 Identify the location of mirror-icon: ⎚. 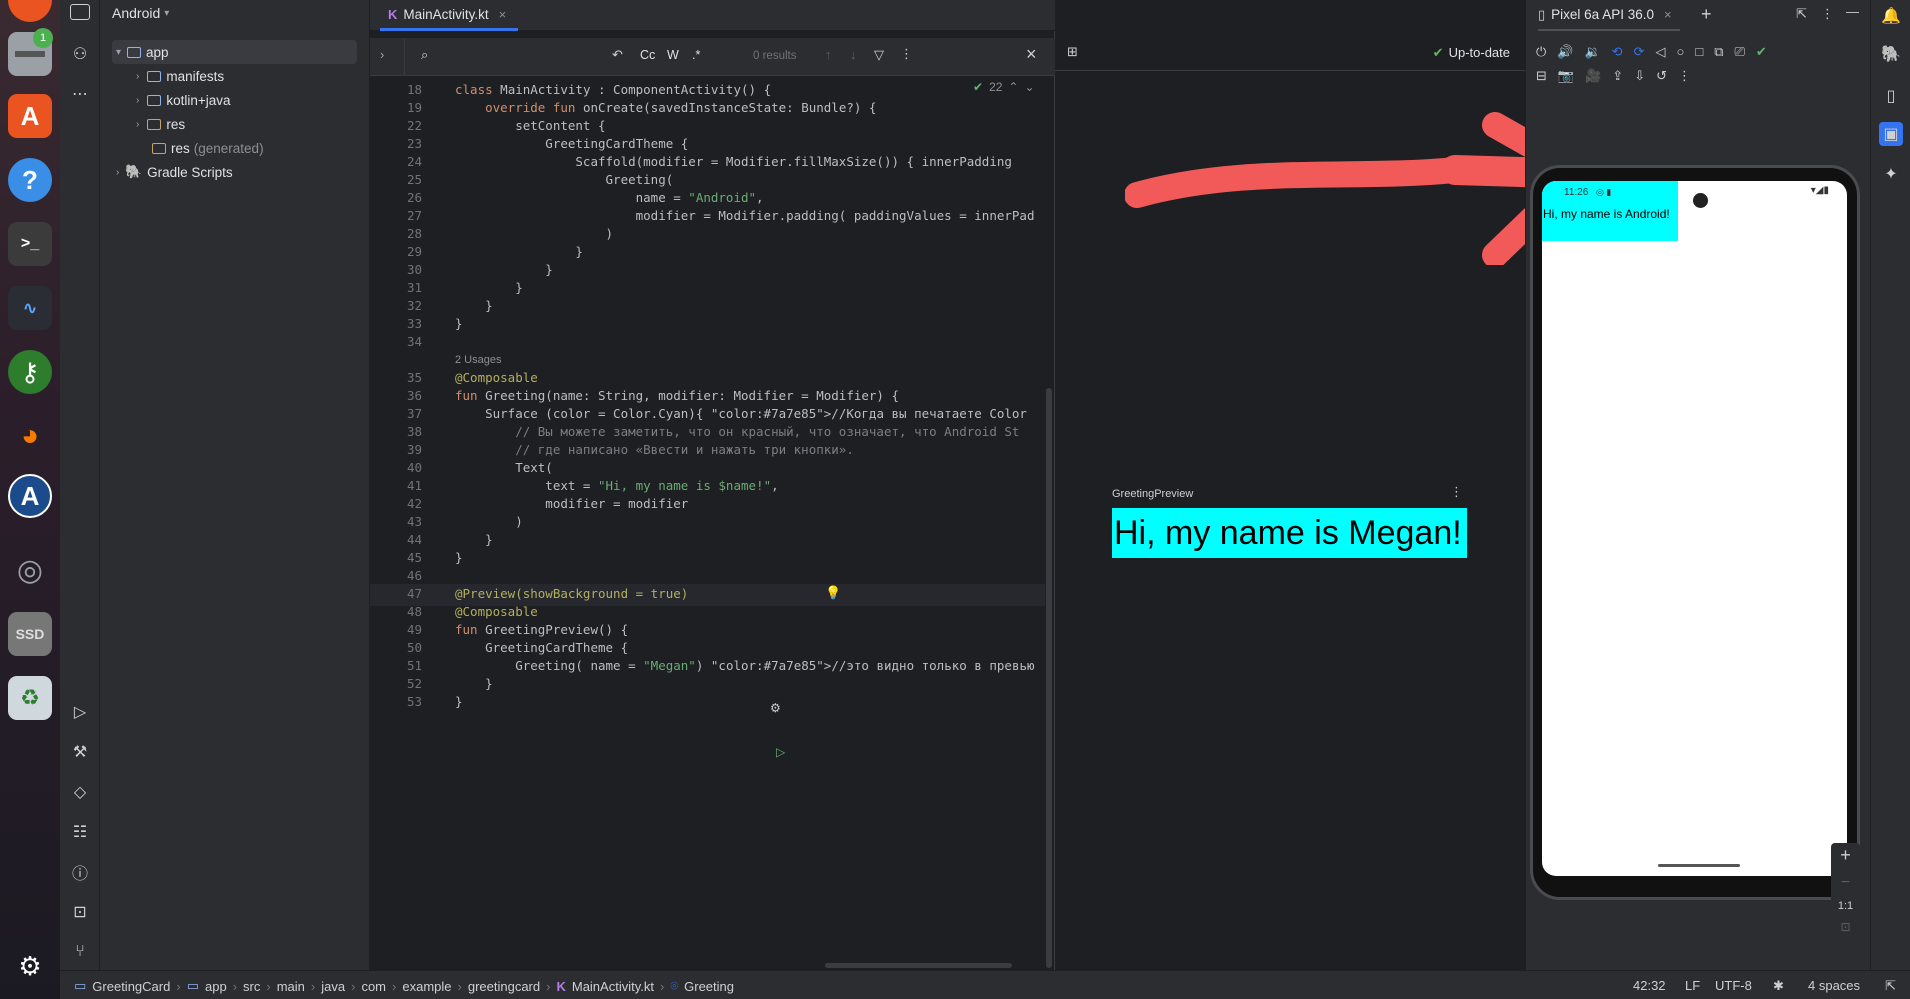
(1740, 52).